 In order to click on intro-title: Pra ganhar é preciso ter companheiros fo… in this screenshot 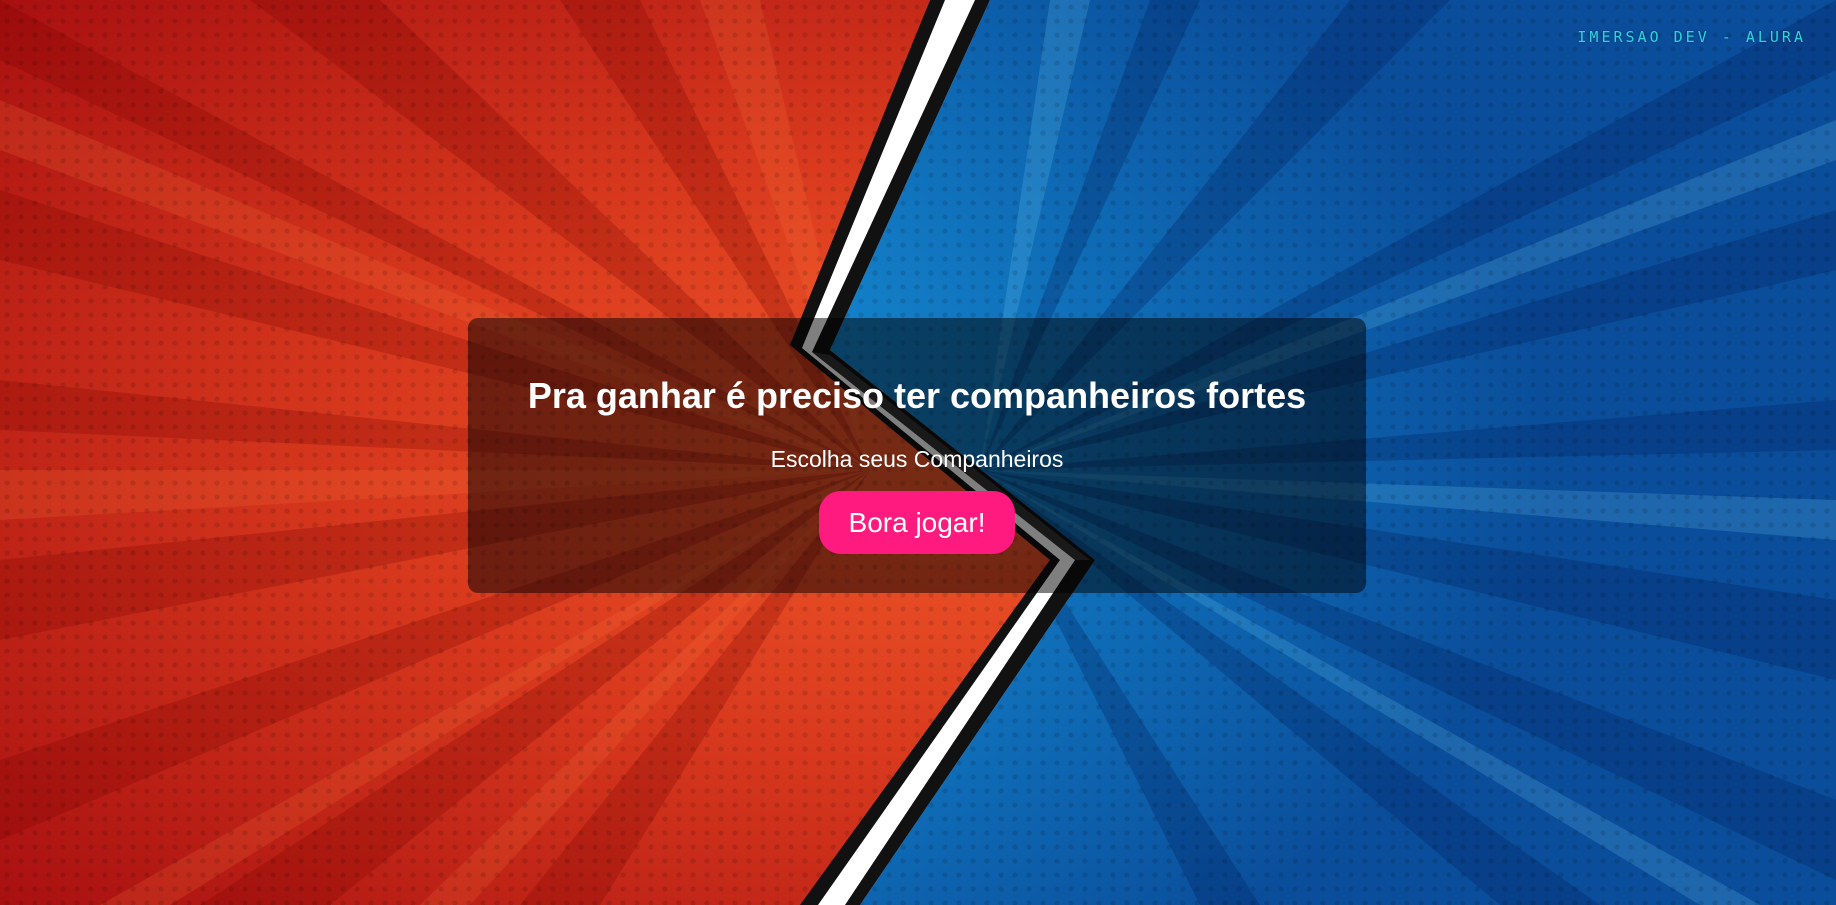, I will do `click(917, 395)`.